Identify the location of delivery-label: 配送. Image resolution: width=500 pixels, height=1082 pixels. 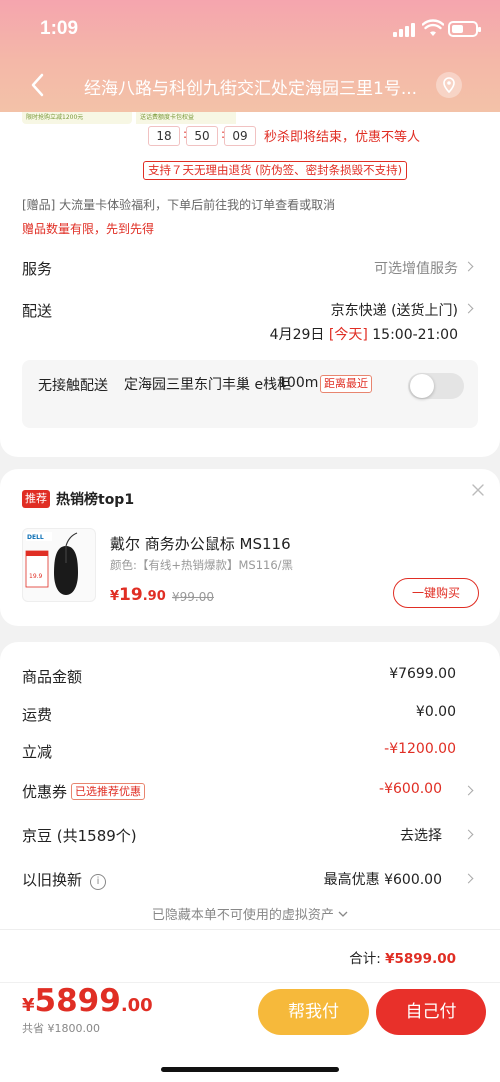
(37, 311).